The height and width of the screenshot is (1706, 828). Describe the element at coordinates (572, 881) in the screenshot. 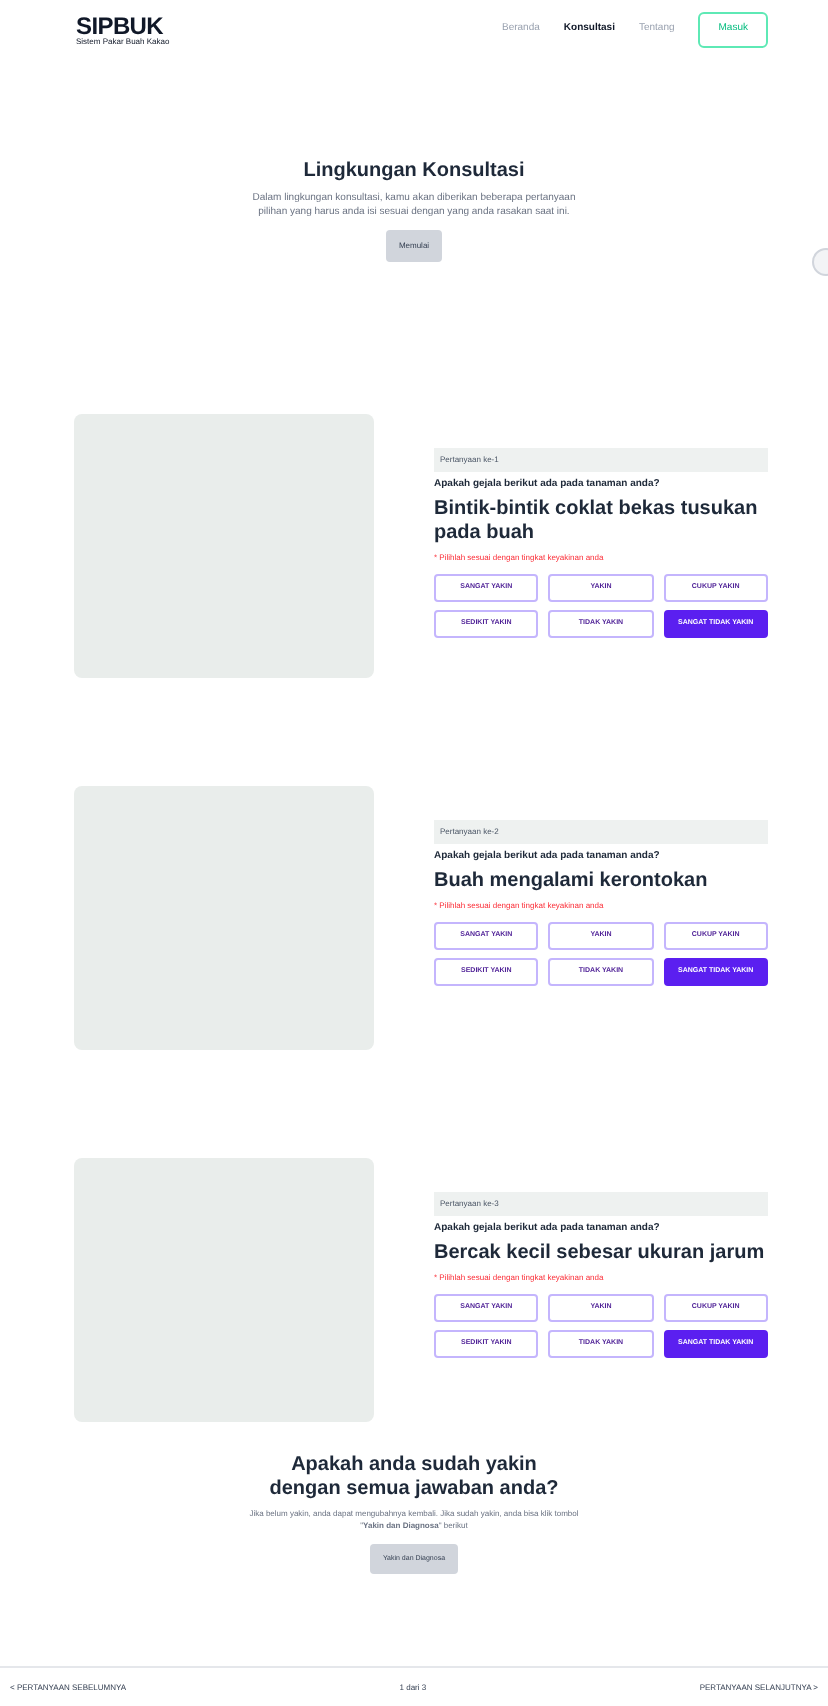

I see `symptom-title: Buah mengalami kerontokan` at that location.